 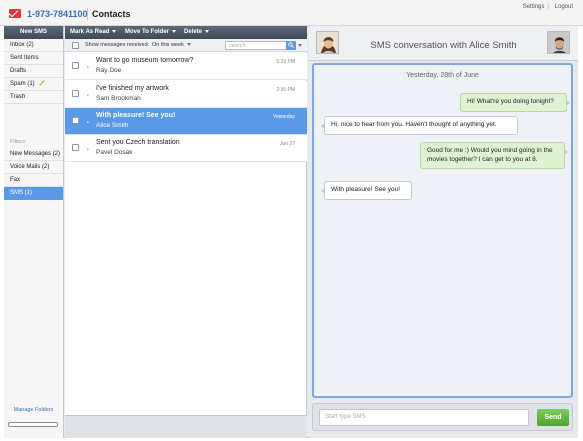 What do you see at coordinates (285, 62) in the screenshot?
I see `message-date: 5:29 PM` at bounding box center [285, 62].